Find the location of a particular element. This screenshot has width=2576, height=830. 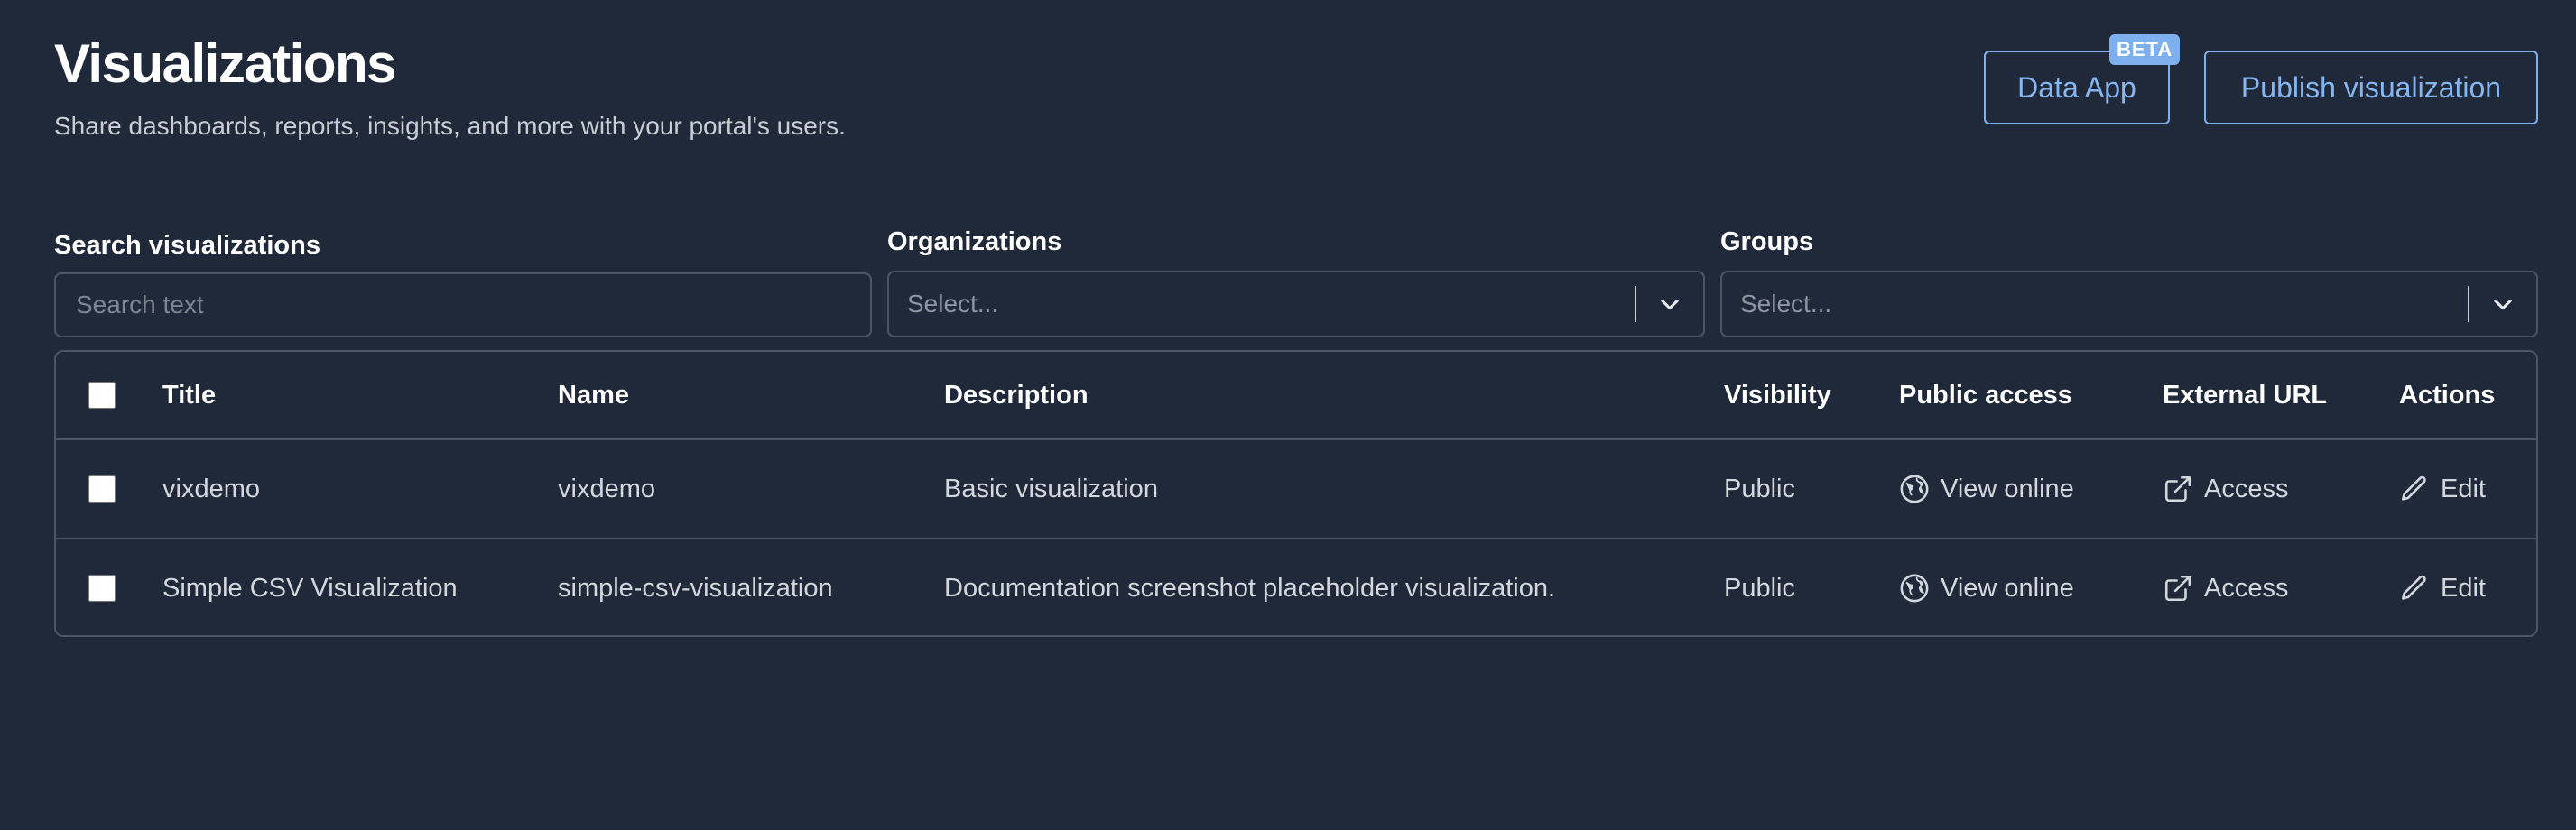

row-title: vixdemo is located at coordinates (211, 488).